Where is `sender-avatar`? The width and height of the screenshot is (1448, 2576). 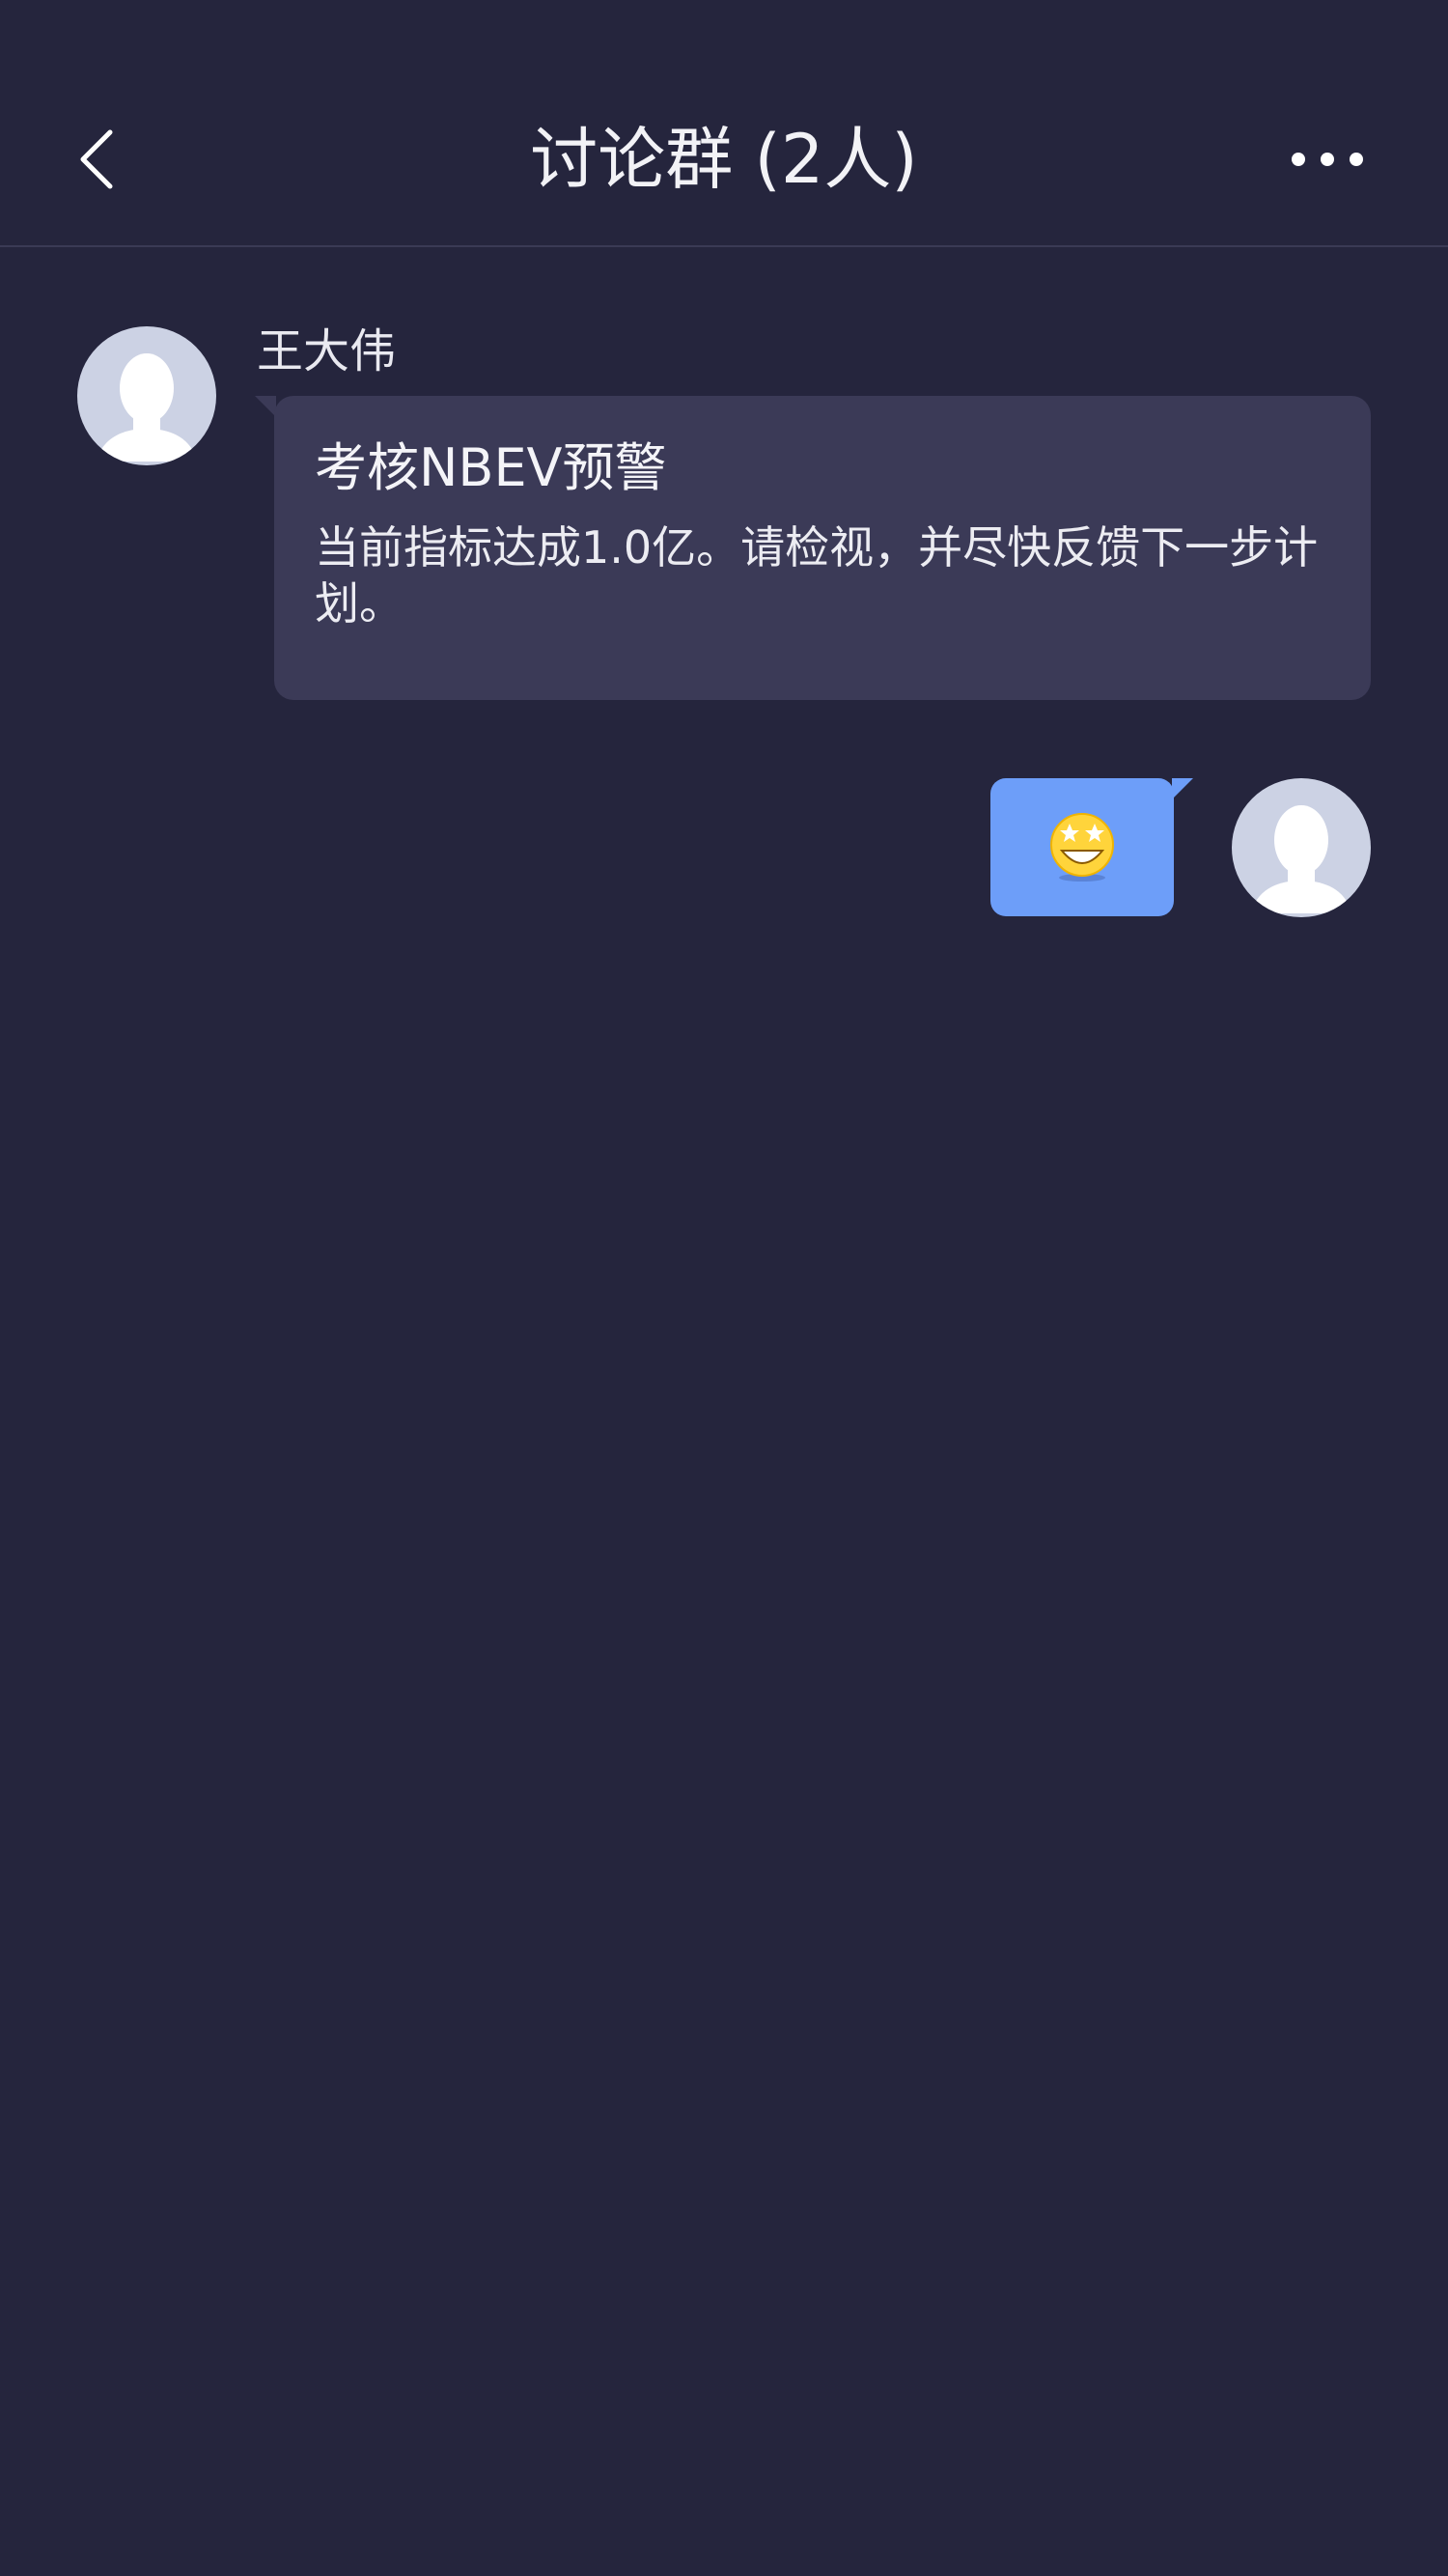 sender-avatar is located at coordinates (146, 396).